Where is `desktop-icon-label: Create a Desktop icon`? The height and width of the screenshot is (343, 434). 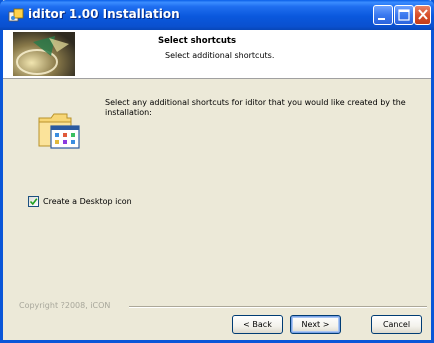 desktop-icon-label: Create a Desktop icon is located at coordinates (87, 201).